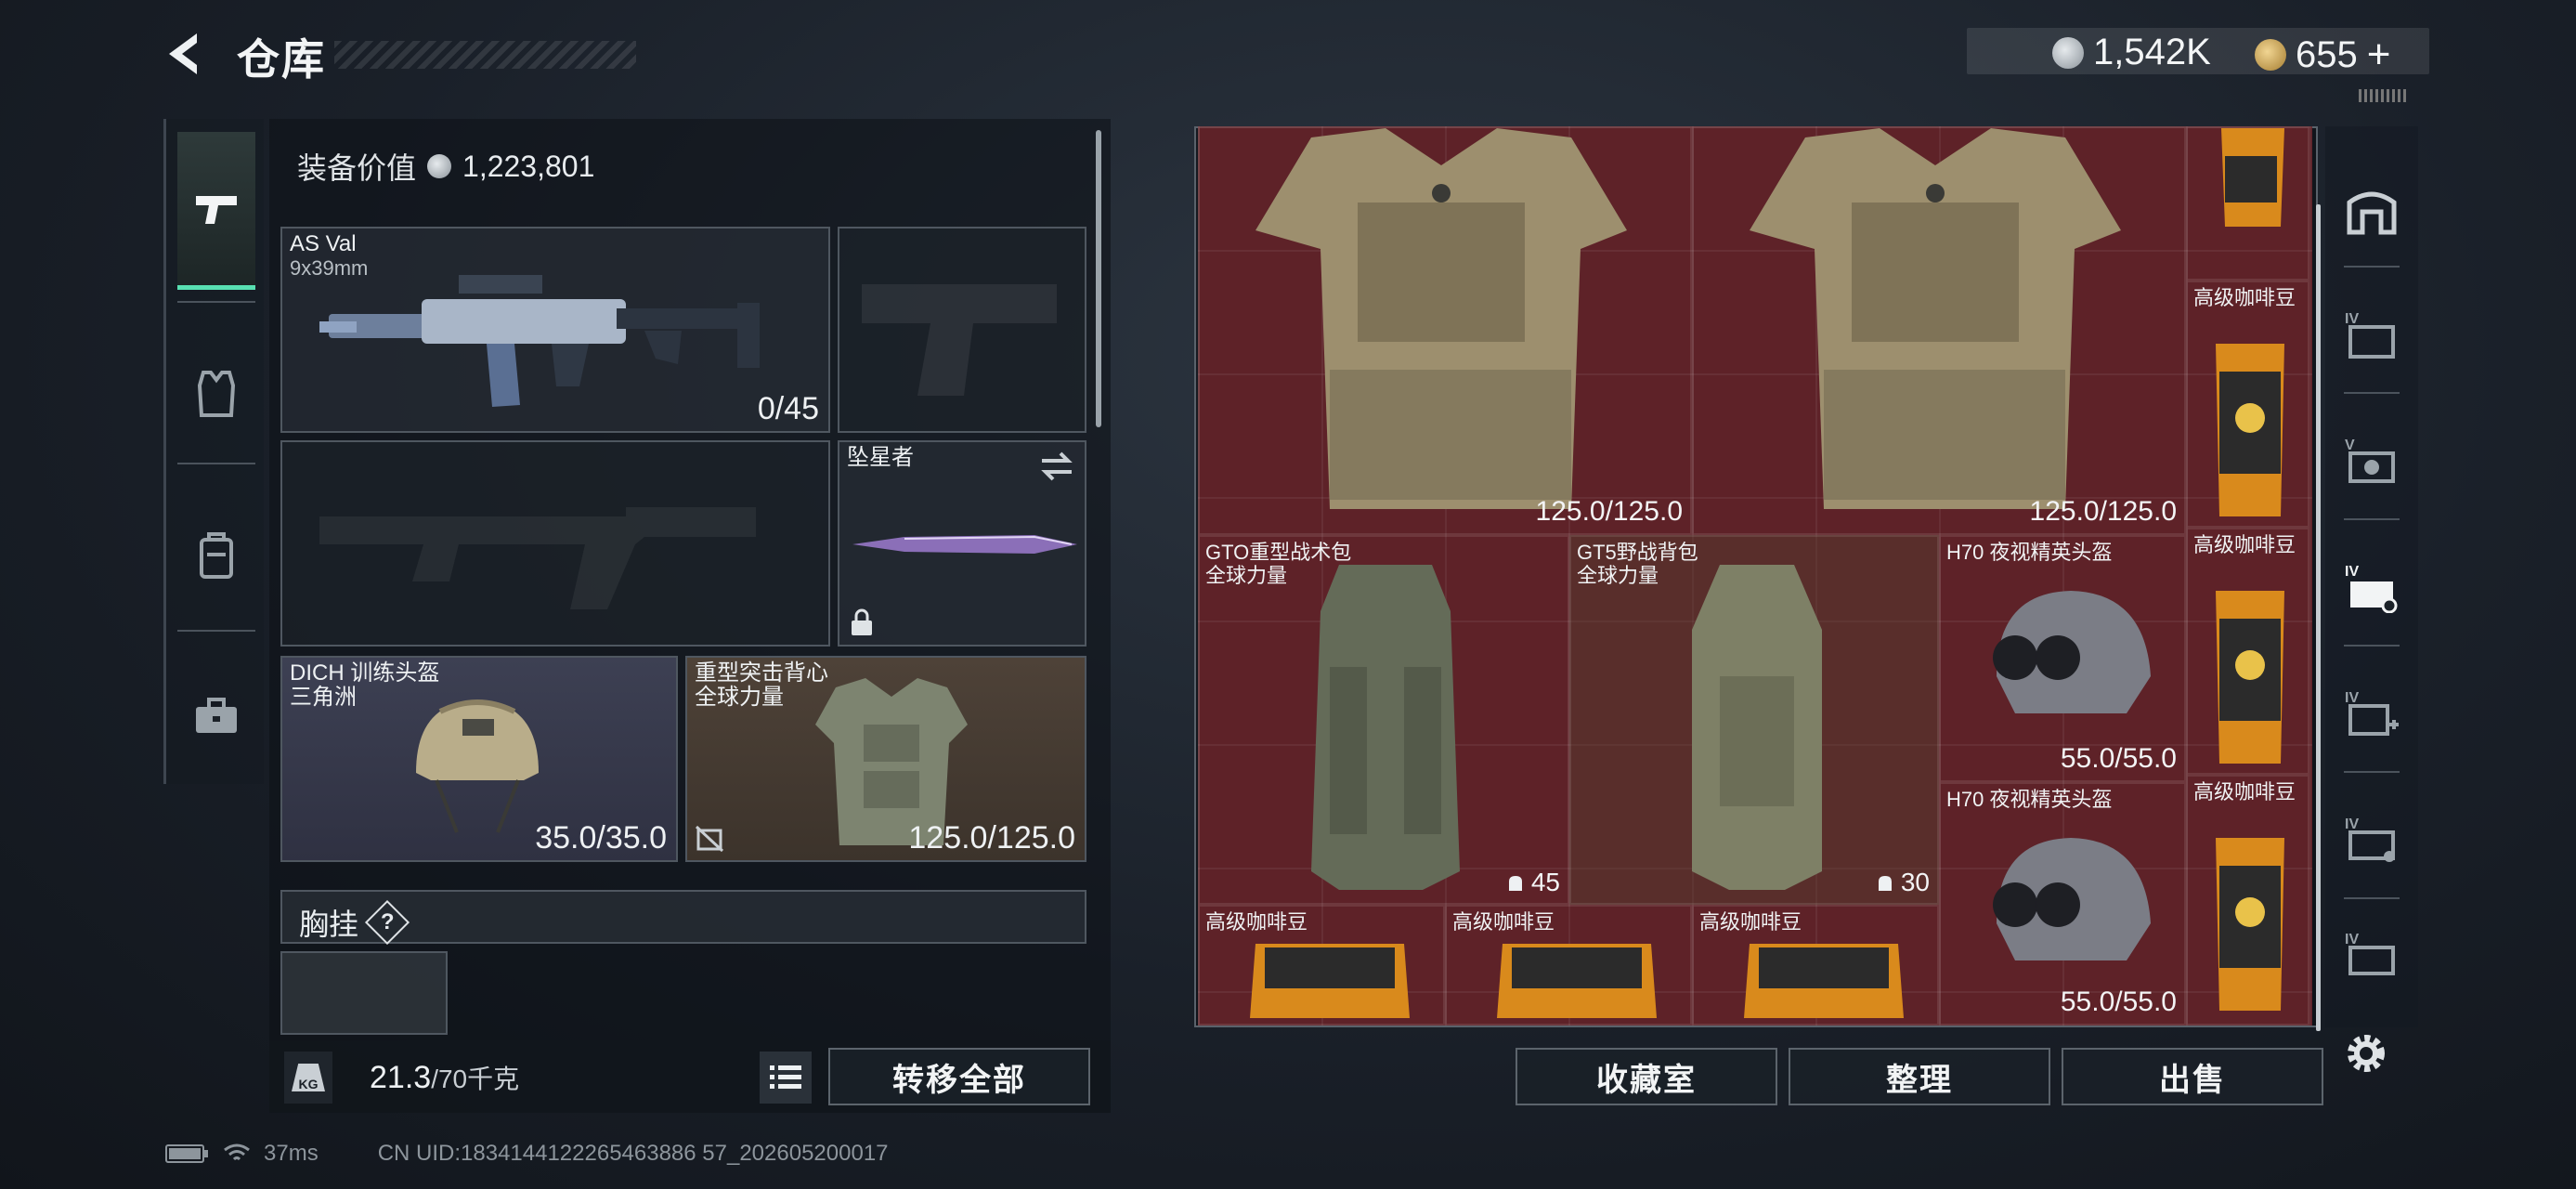  What do you see at coordinates (1577, 981) in the screenshot?
I see `coffee-bag-image` at bounding box center [1577, 981].